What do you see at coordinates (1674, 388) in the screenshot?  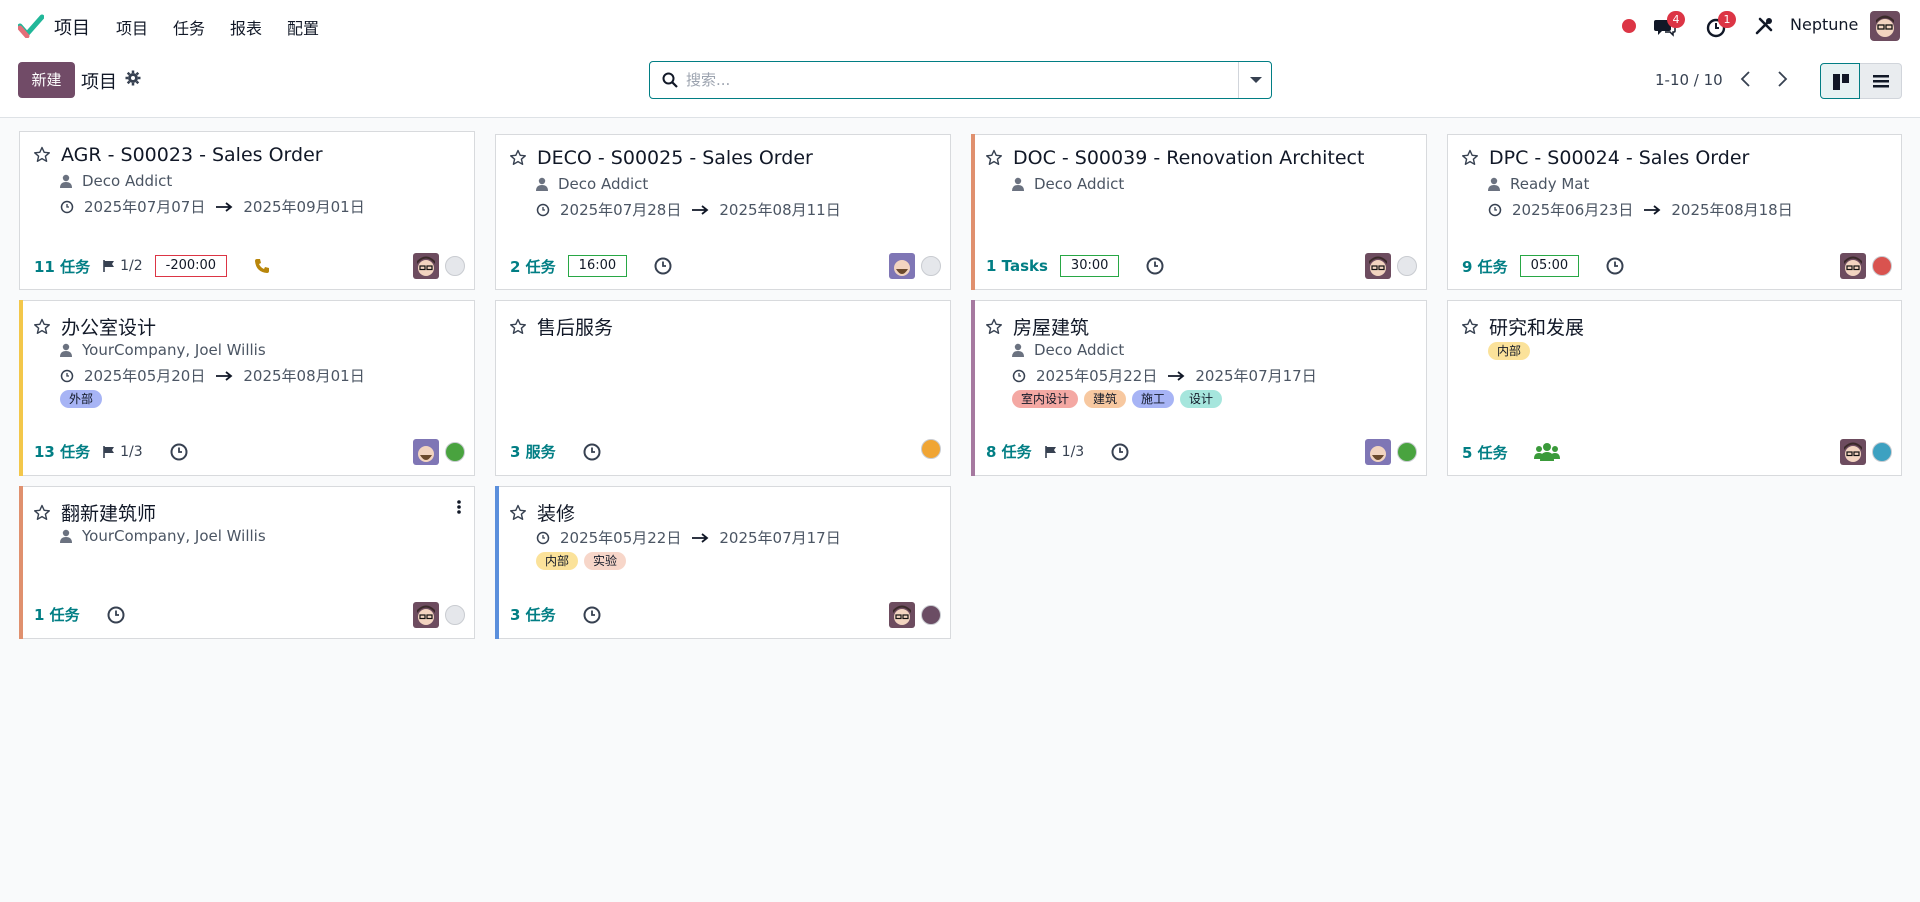 I see `project-card: 研究和发展 内部 5 任务` at bounding box center [1674, 388].